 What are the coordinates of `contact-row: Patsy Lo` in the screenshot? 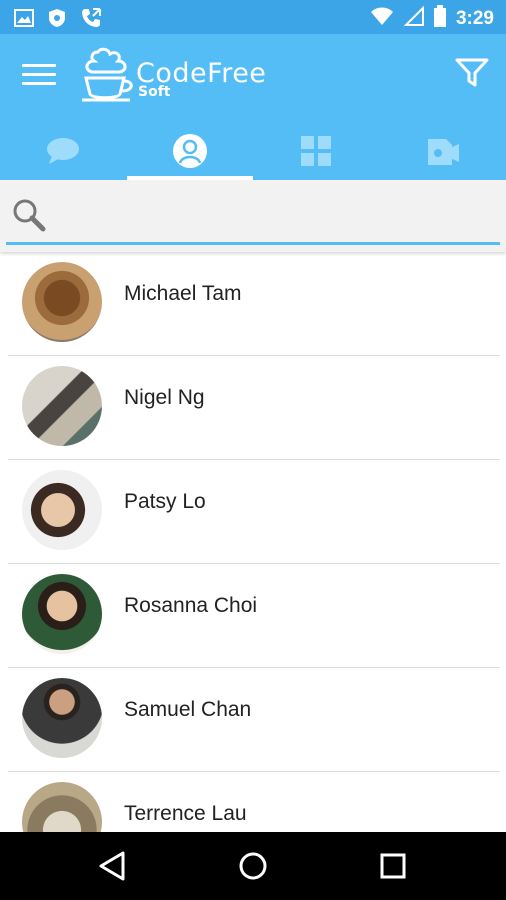 It's located at (253, 512).